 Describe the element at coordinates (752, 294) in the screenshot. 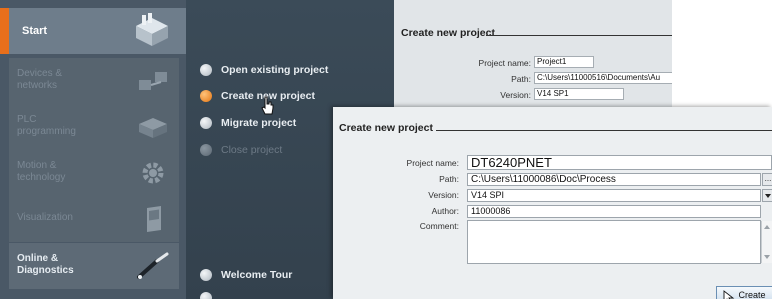

I see `create-button-label: Create` at that location.